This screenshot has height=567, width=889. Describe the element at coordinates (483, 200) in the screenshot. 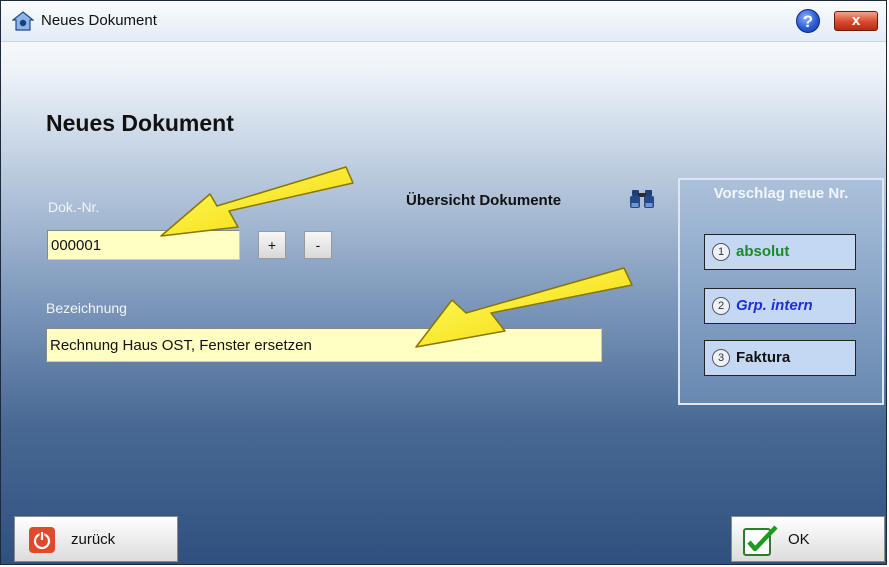

I see `overview-documents-label: Übersicht Dokumente` at that location.